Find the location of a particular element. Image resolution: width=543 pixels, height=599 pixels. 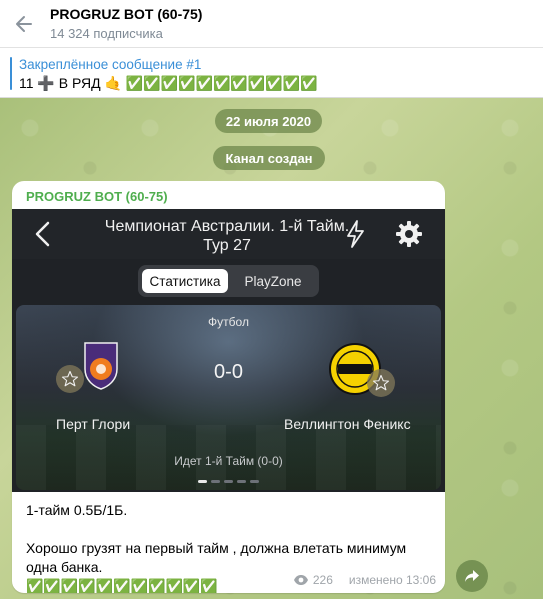

segmented-tabs: Статистика PlayZone is located at coordinates (228, 281).